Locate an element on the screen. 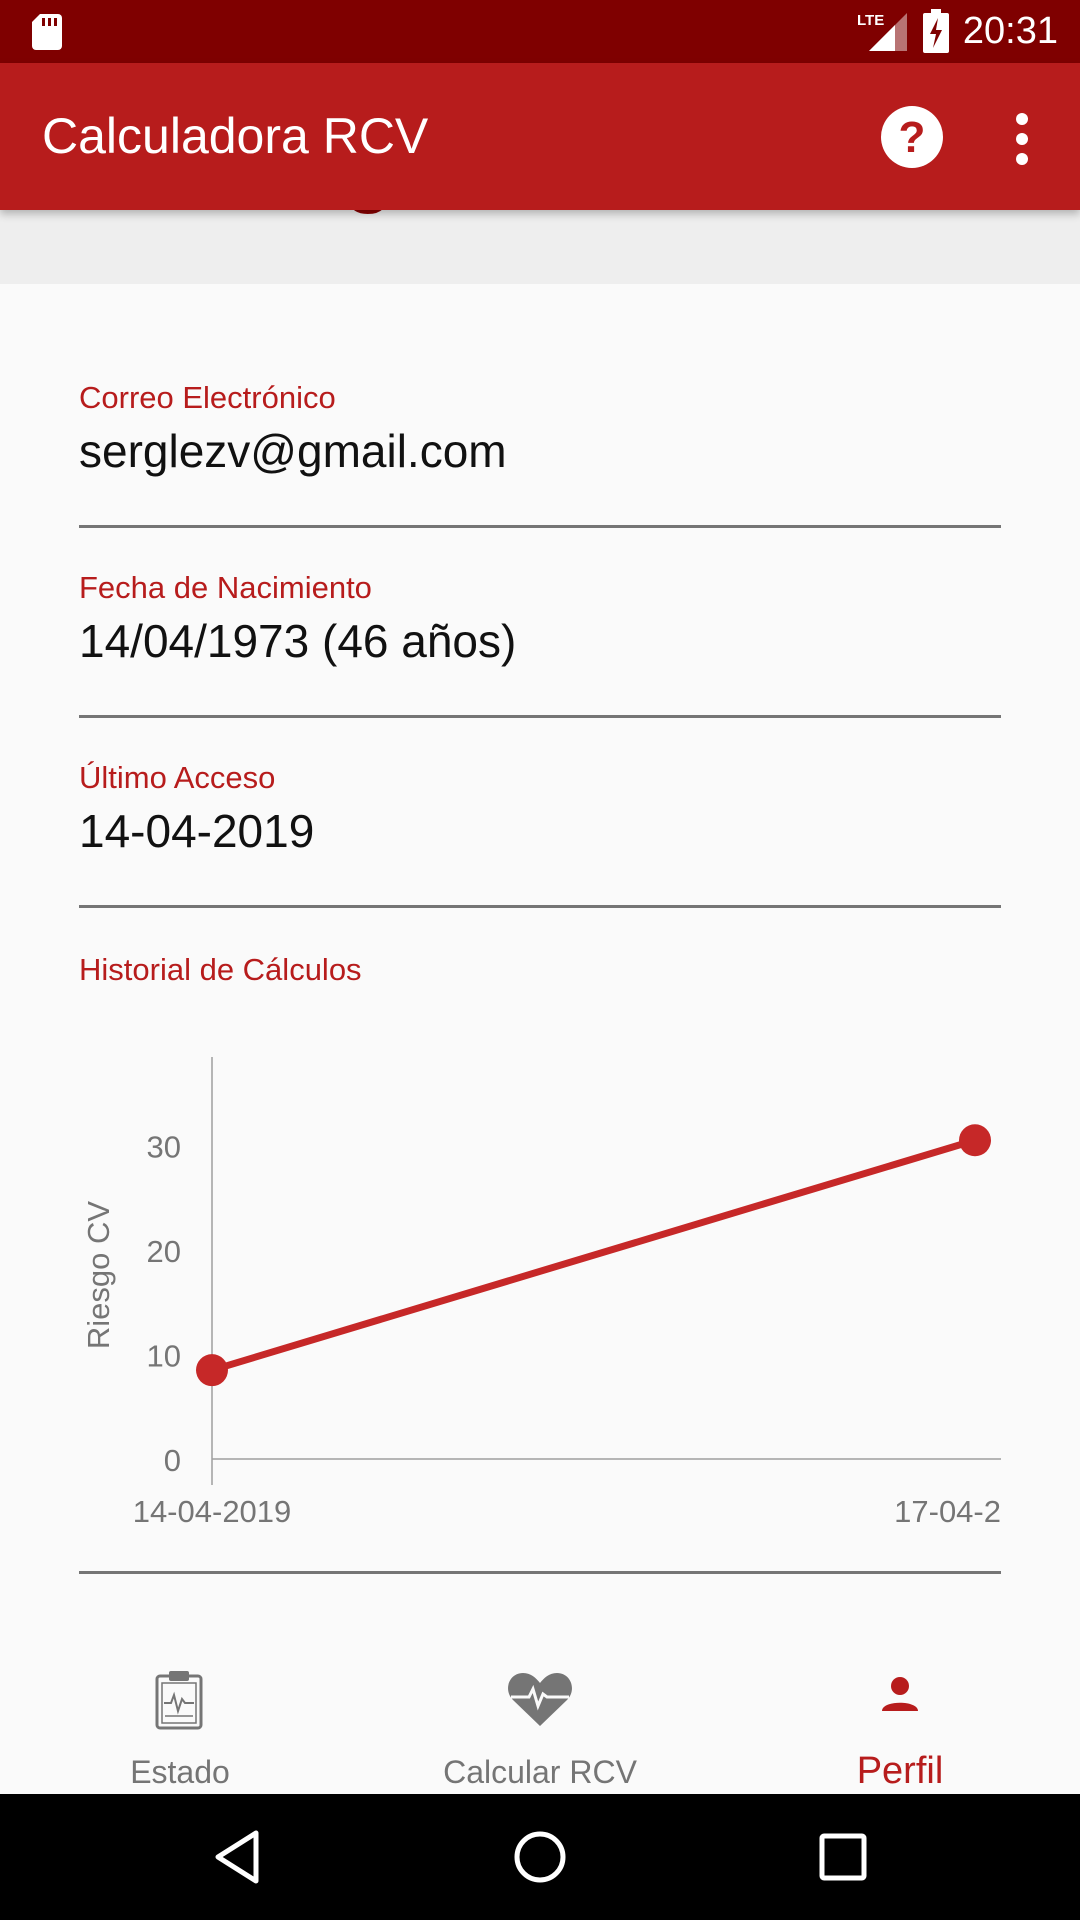 This screenshot has width=1080, height=1920. birthdate-label: Fecha de Nacimiento is located at coordinates (225, 587).